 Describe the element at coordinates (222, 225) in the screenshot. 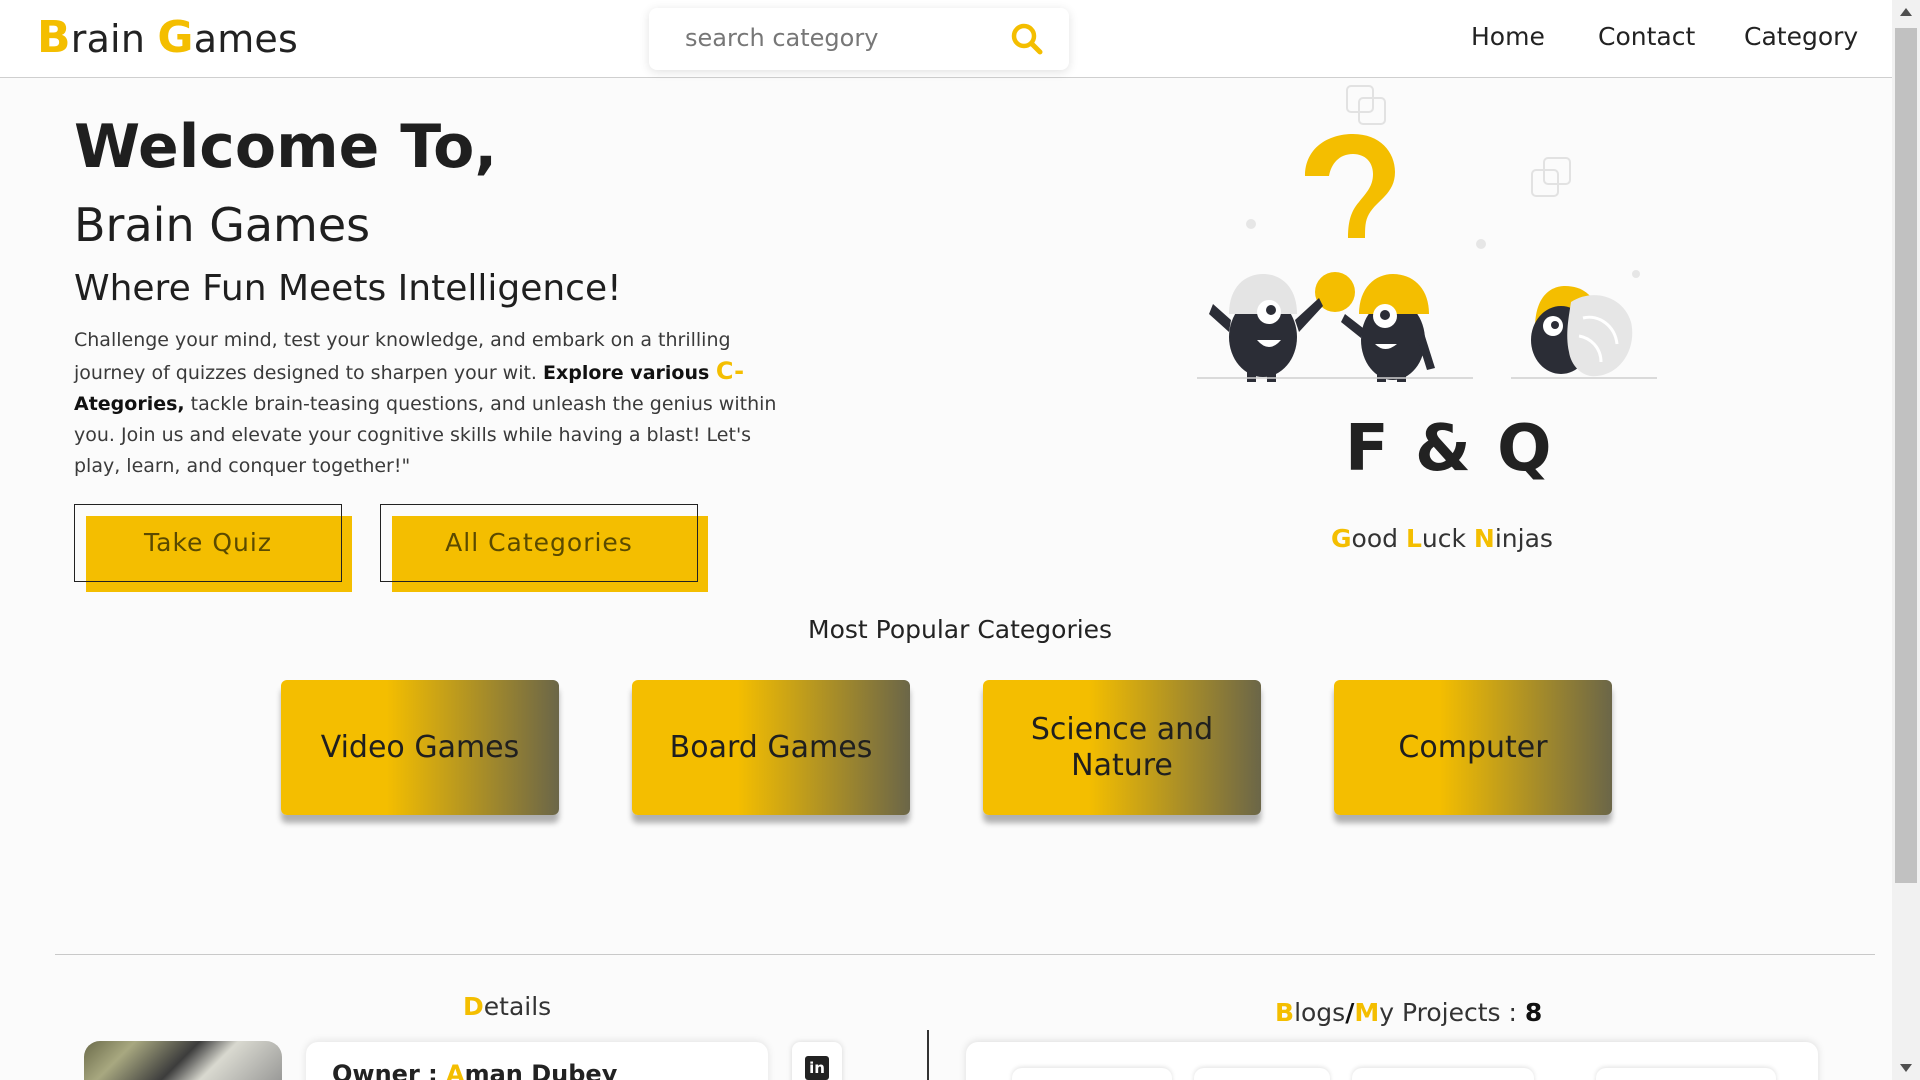

I see `brand-heading: Brain Games` at that location.